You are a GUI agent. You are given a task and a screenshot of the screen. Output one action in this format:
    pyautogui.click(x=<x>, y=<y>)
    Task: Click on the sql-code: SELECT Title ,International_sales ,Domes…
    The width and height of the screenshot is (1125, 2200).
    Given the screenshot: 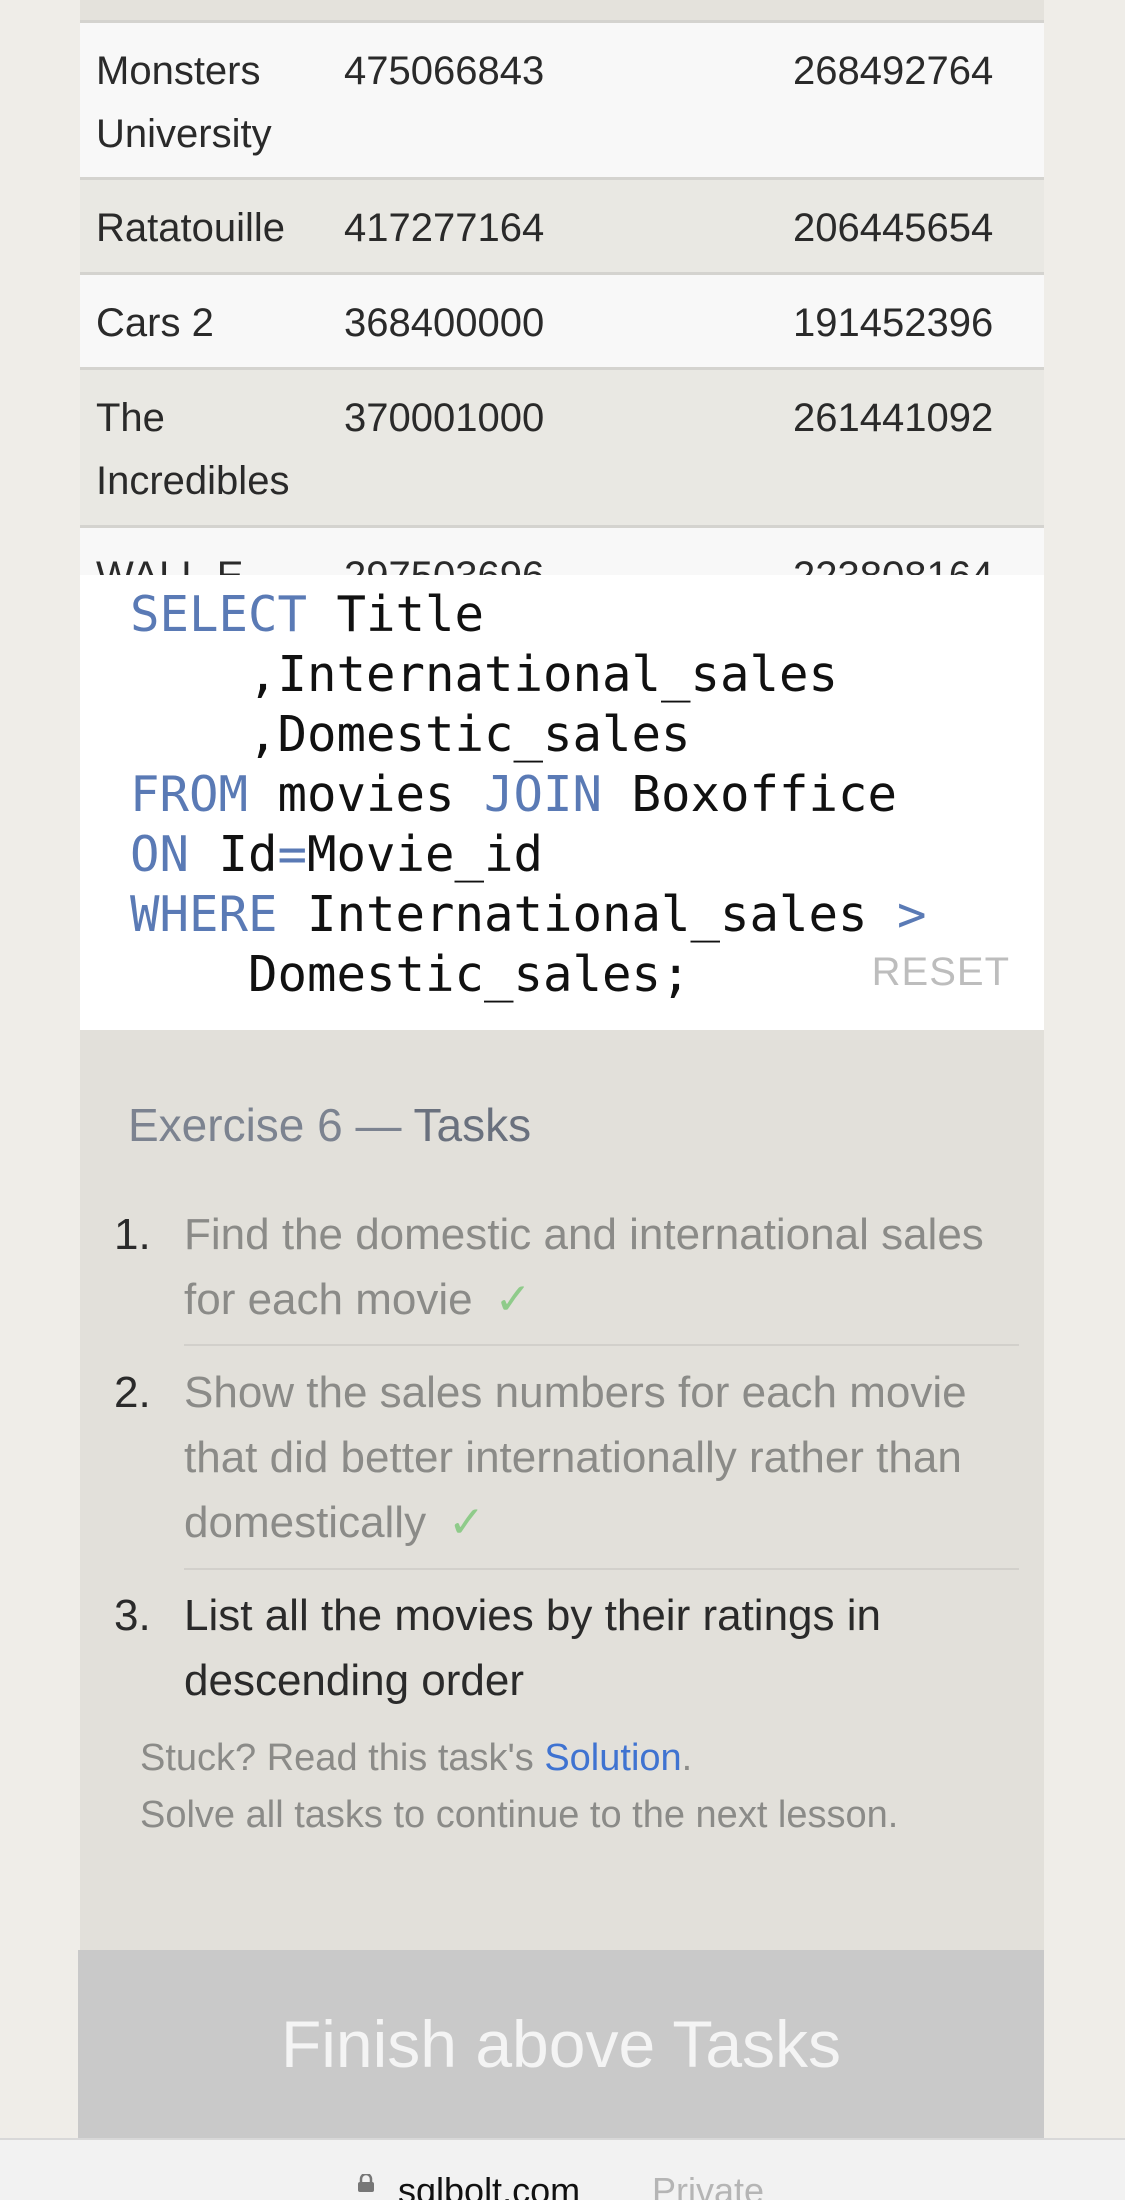 What is the action you would take?
    pyautogui.click(x=528, y=795)
    